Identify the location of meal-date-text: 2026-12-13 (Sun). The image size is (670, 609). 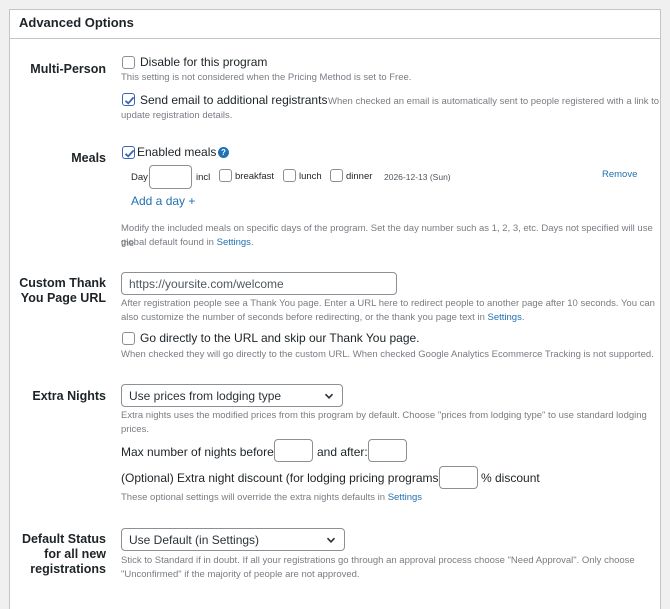
(417, 177).